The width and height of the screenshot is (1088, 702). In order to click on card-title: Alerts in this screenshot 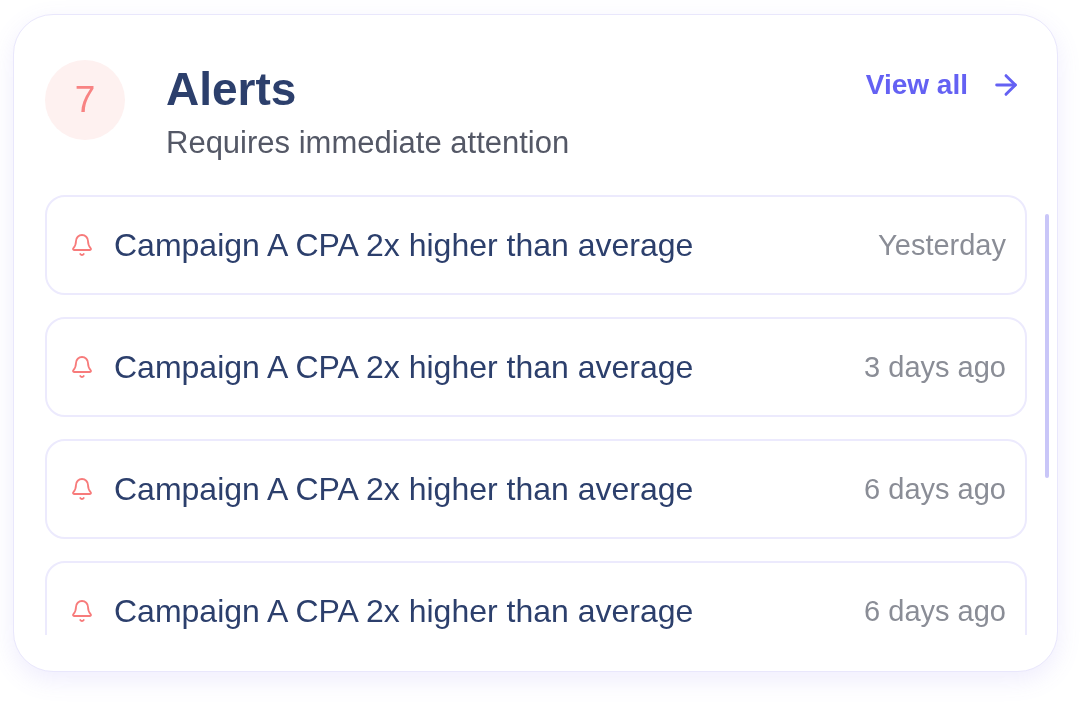, I will do `click(231, 89)`.